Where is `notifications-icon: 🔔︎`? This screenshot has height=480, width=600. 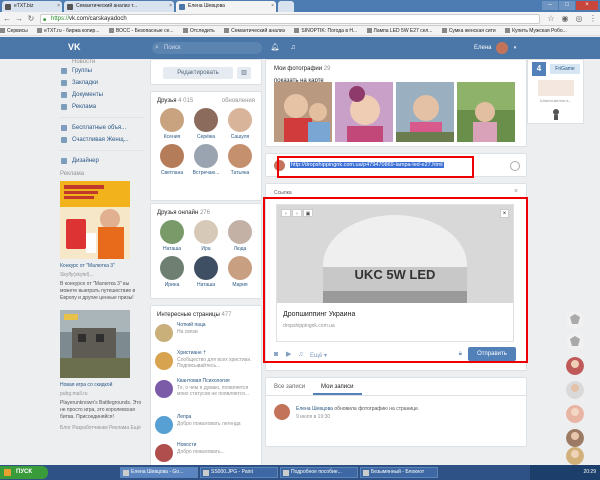
notifications-icon: 🔔︎ is located at coordinates (275, 48).